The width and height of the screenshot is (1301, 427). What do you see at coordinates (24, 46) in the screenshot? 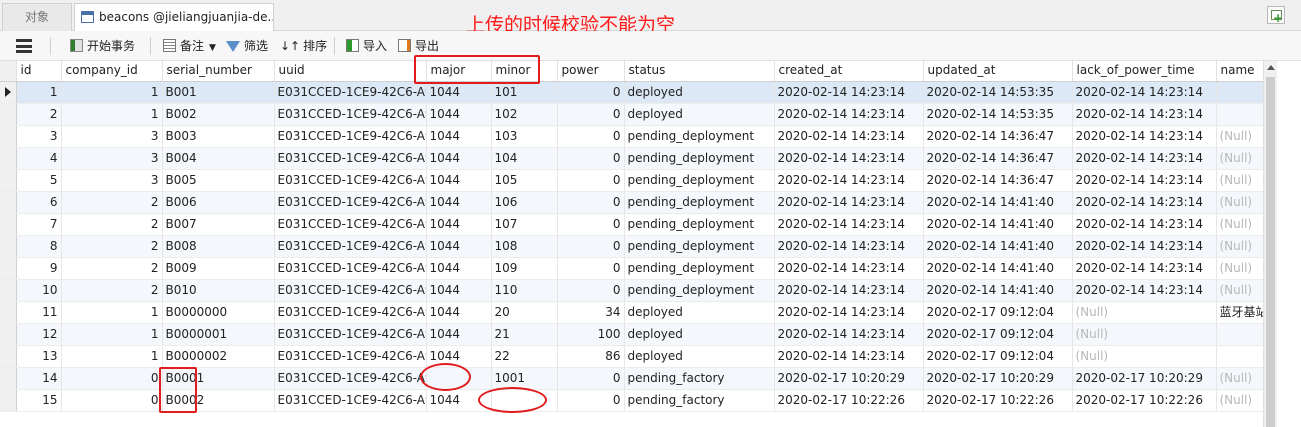
I see `menu-icon` at bounding box center [24, 46].